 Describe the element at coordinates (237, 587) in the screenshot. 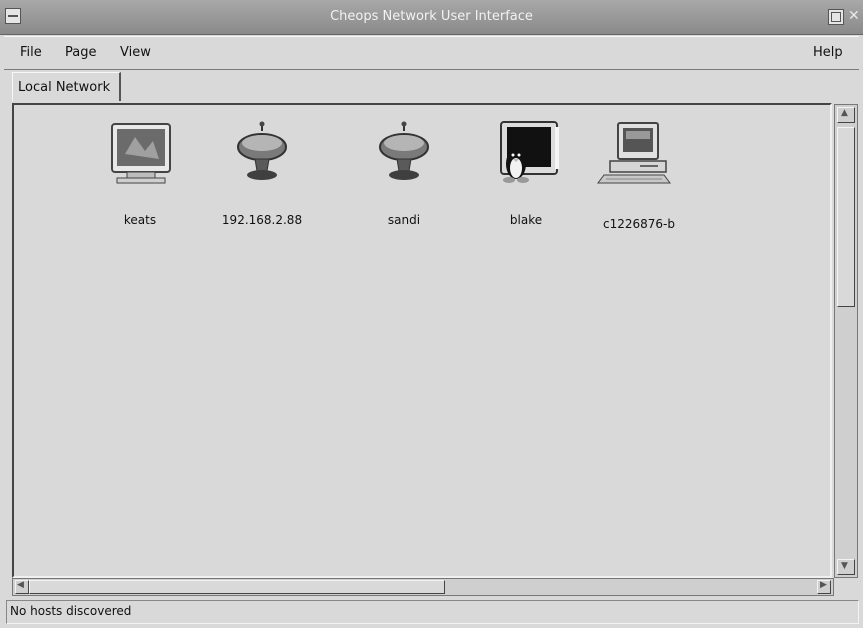

I see `horizontal-scroll-thumb` at that location.